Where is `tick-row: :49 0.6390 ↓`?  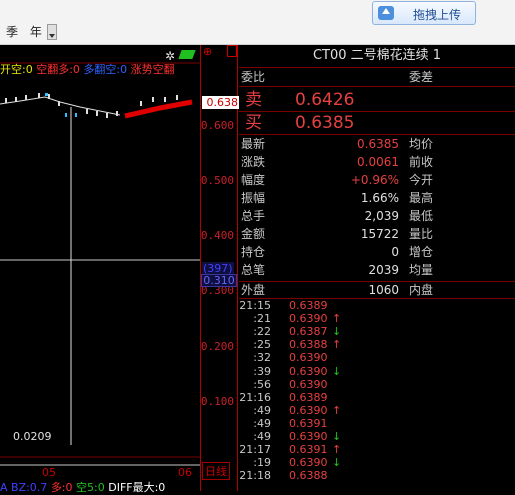 tick-row: :49 0.6390 ↓ is located at coordinates (377, 437).